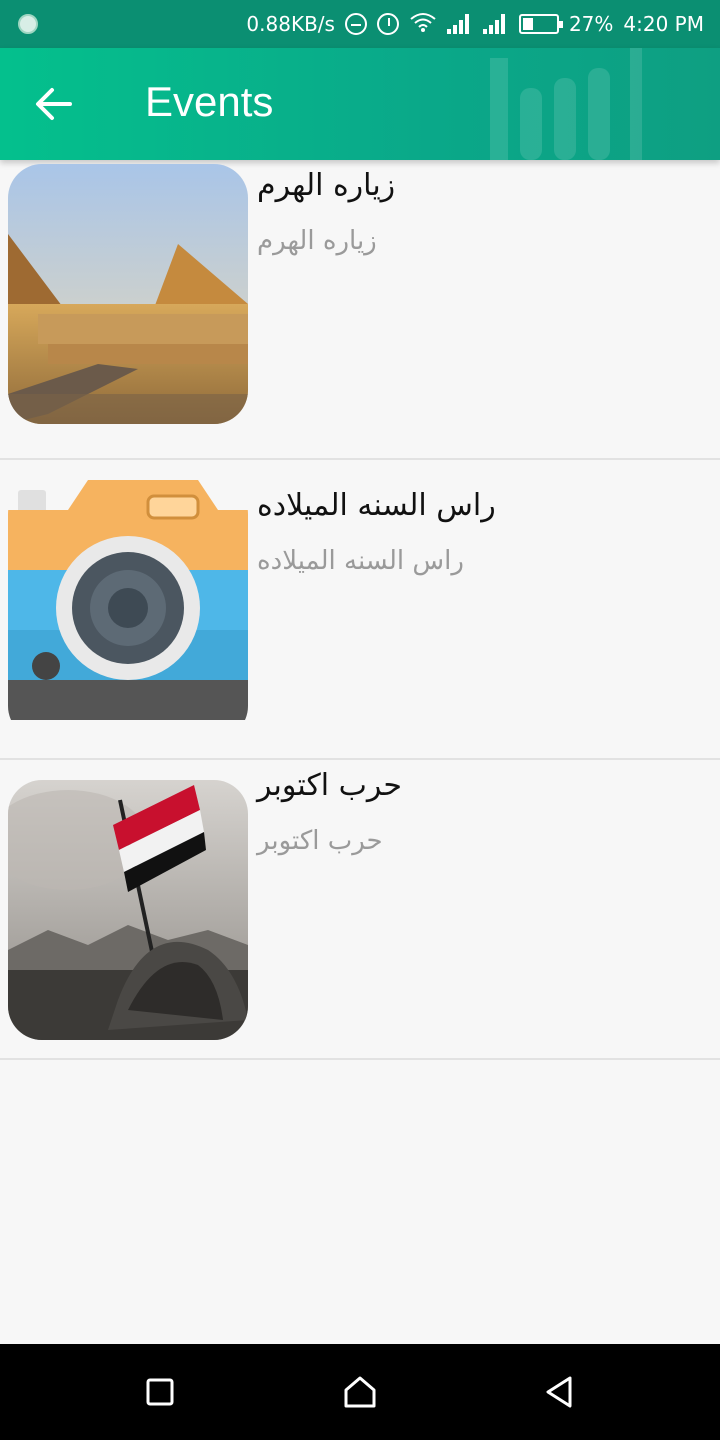 This screenshot has width=720, height=1440. What do you see at coordinates (128, 610) in the screenshot?
I see `camera-icon-image` at bounding box center [128, 610].